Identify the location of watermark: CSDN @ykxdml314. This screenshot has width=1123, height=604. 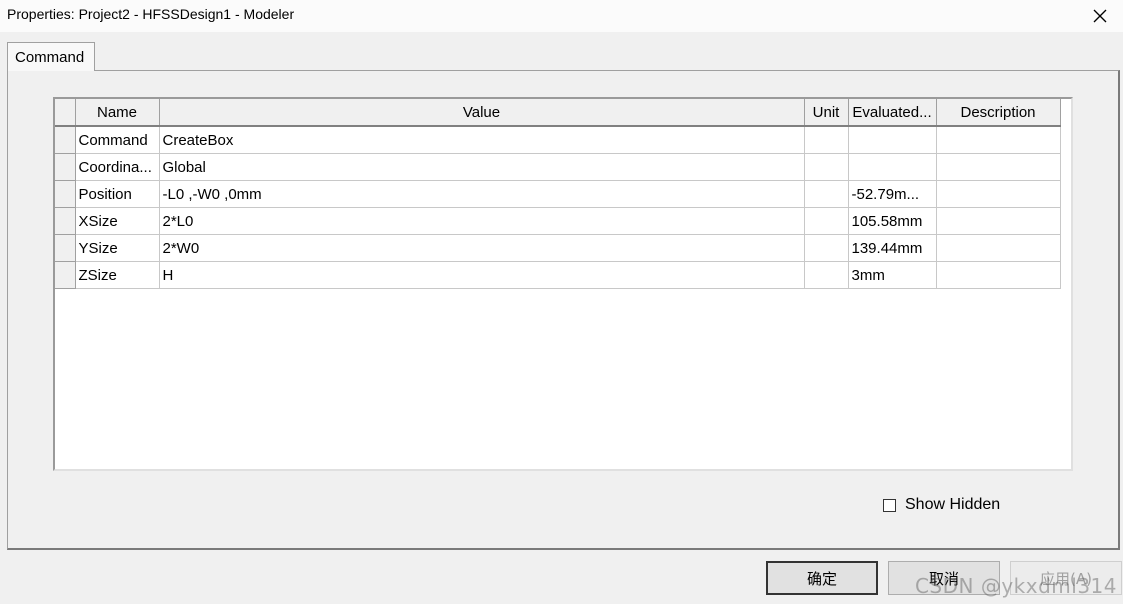
(1015, 586).